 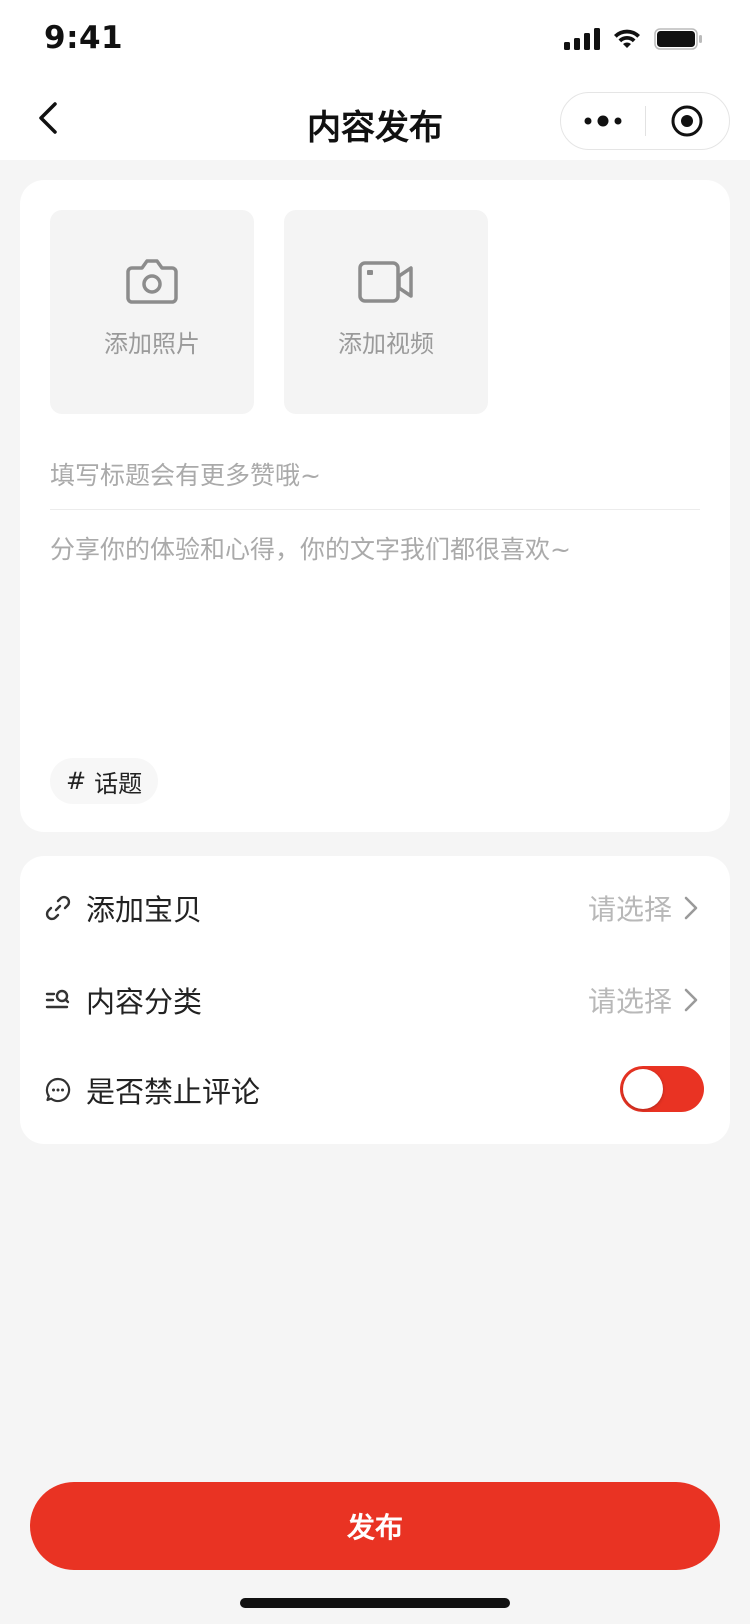 What do you see at coordinates (58, 1000) in the screenshot?
I see `category-list-icon` at bounding box center [58, 1000].